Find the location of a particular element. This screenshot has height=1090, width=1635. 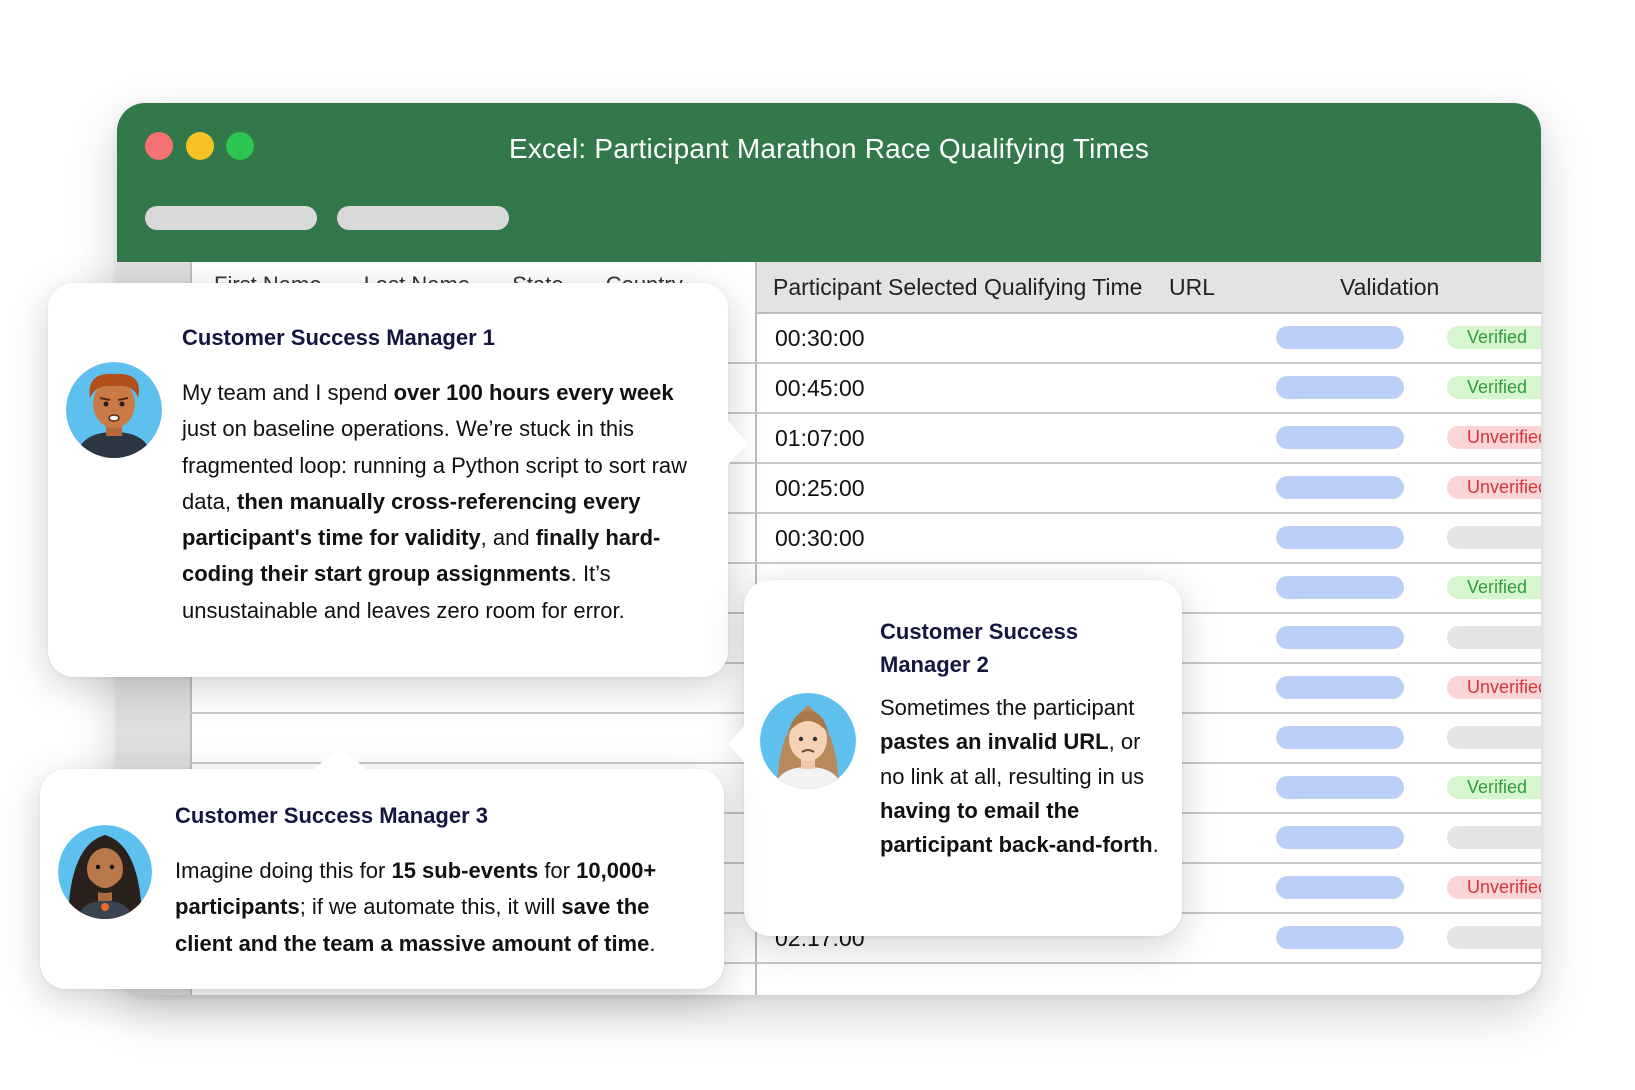

quote-emphasis: 15 sub-events is located at coordinates (465, 870).